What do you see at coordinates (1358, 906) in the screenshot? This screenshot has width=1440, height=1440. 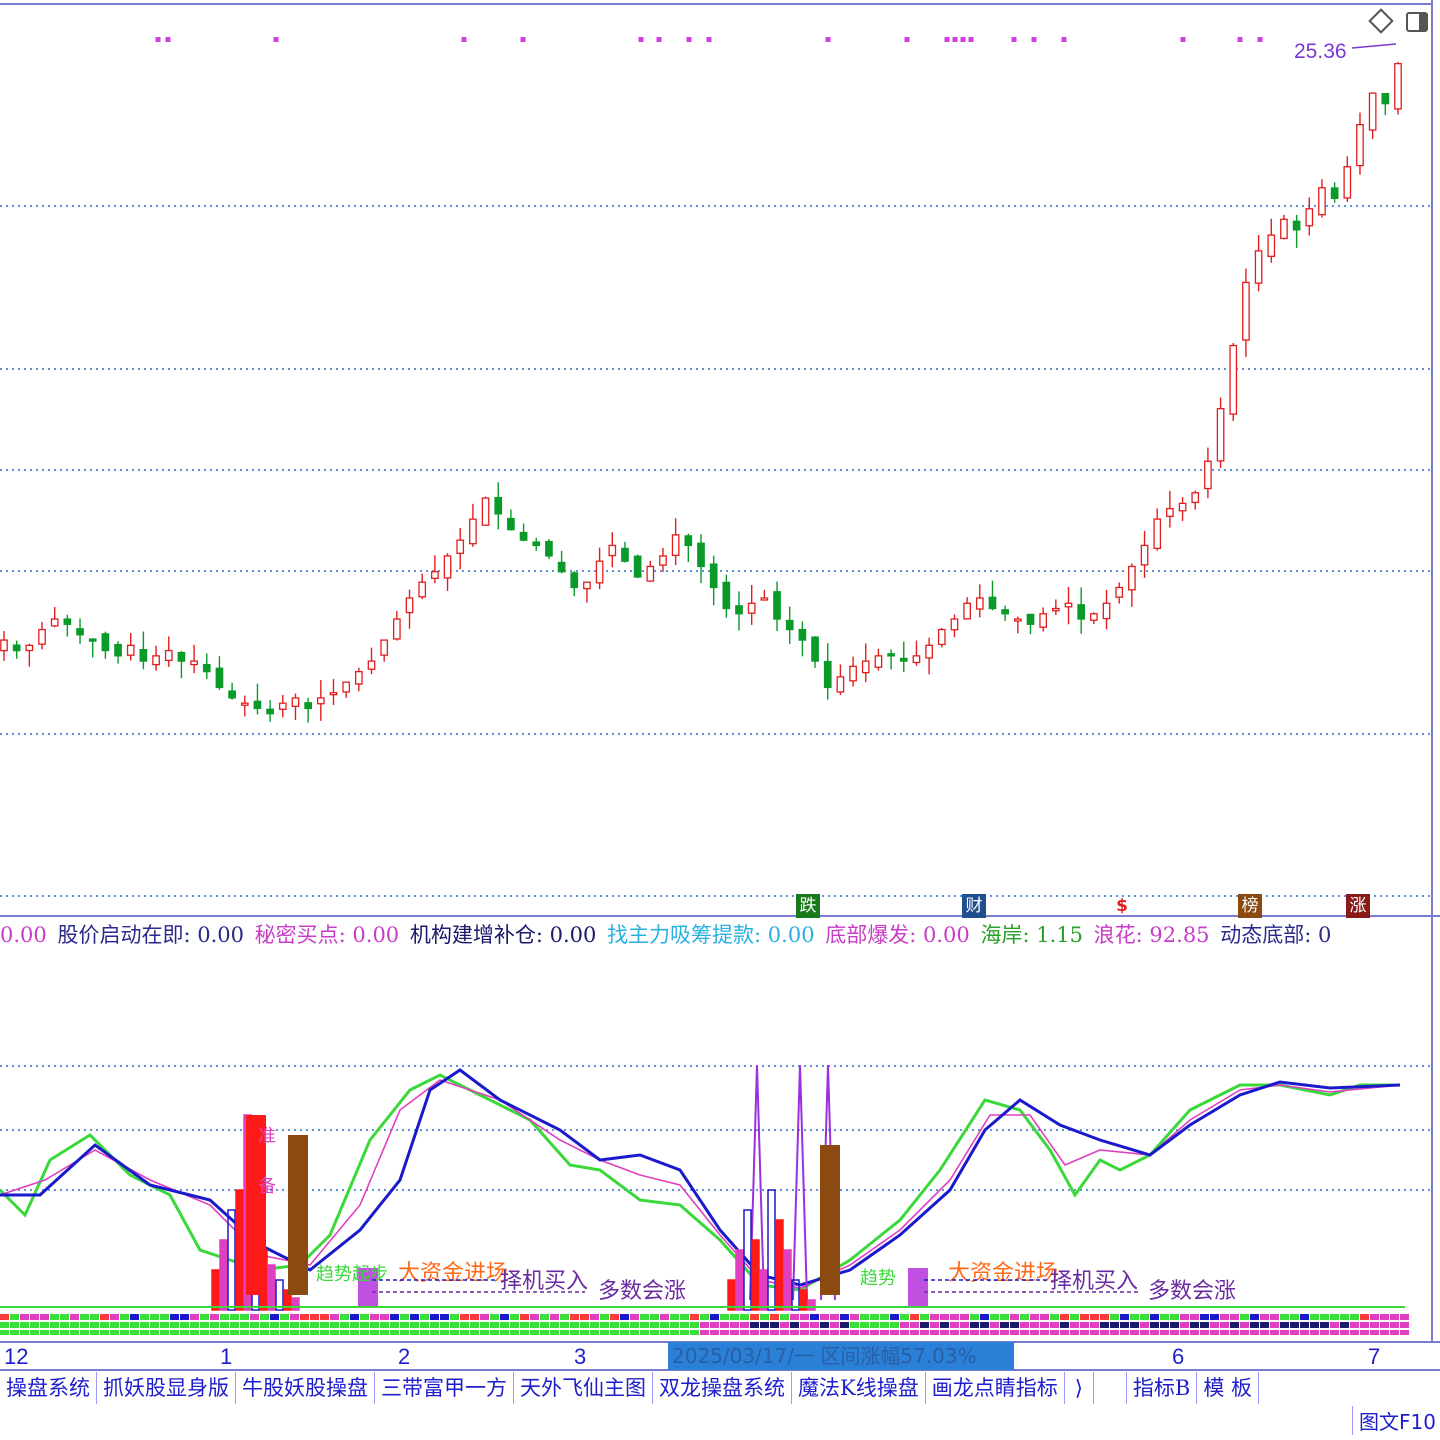 I see `event-rise-icon: 涨` at bounding box center [1358, 906].